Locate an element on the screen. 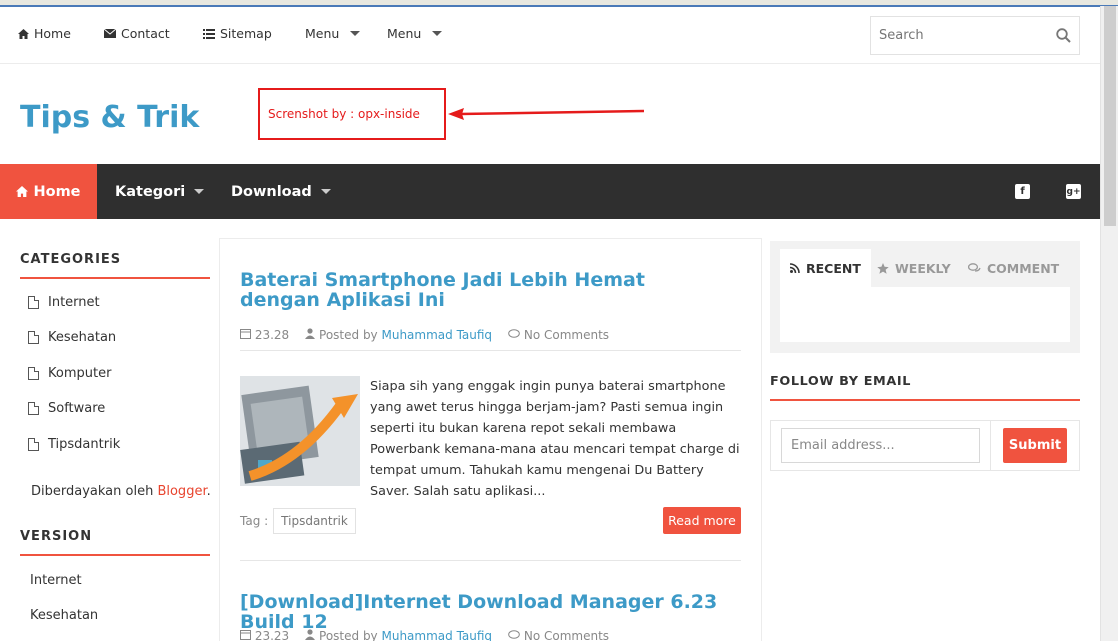 The height and width of the screenshot is (641, 1118). mainnav-kategori-label: Kategori is located at coordinates (150, 191).